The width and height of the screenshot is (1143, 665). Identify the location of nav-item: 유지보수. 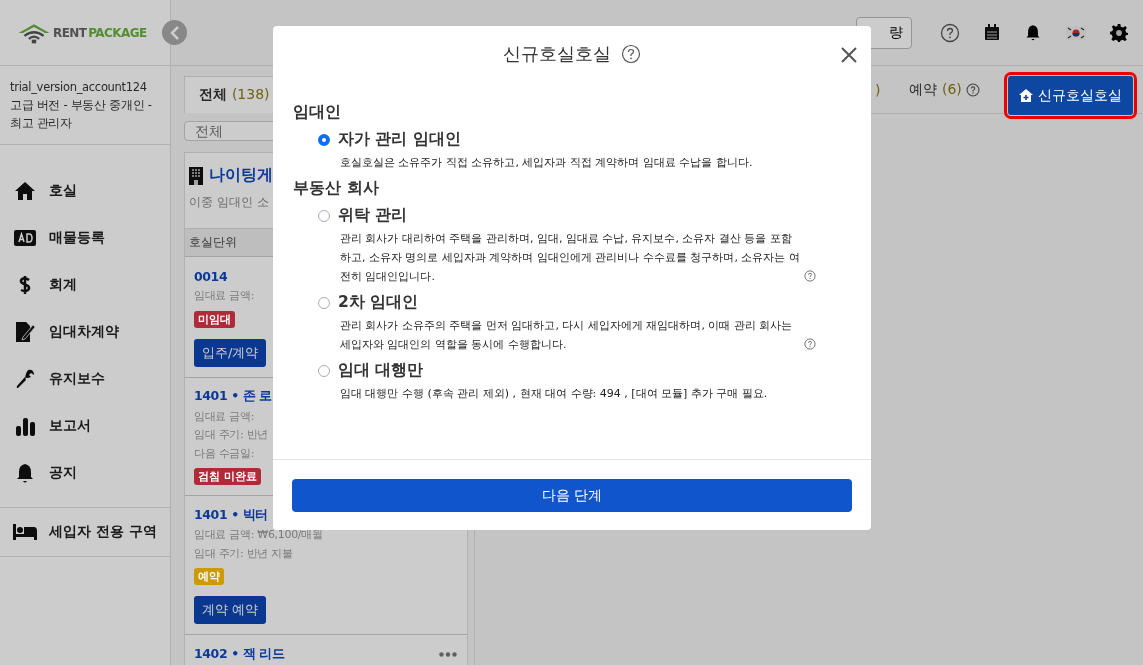
(85, 378).